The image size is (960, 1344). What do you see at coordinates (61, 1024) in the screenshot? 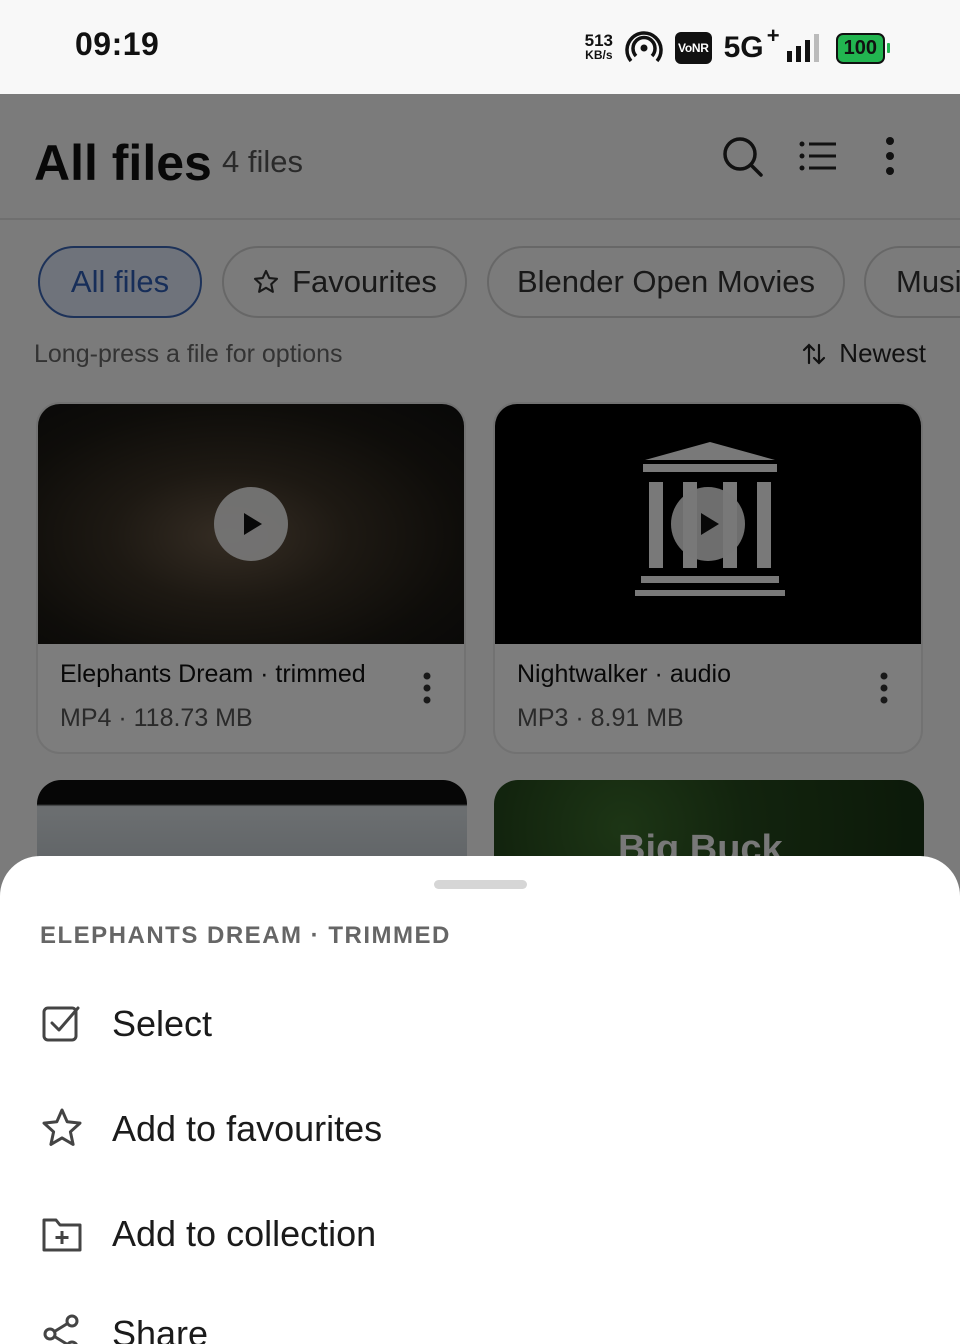
I see `checkbox-icon` at bounding box center [61, 1024].